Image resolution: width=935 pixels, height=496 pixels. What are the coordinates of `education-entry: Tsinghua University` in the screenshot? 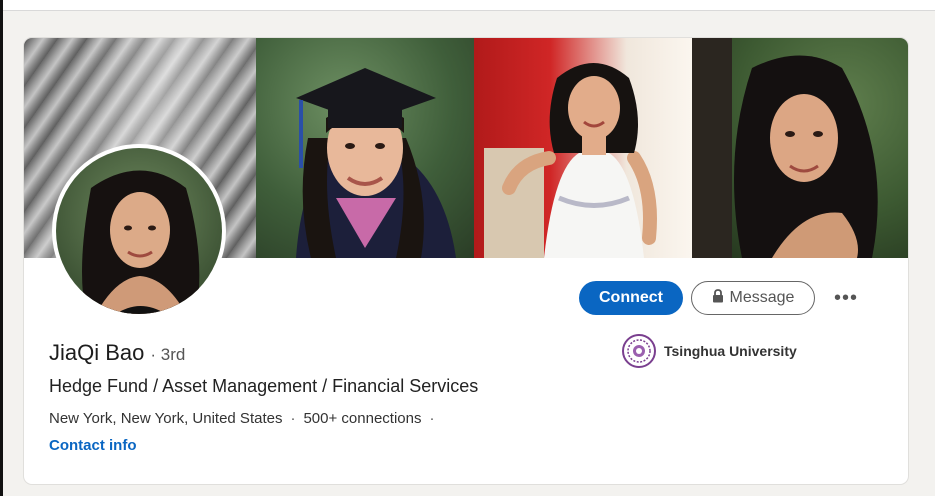 It's located at (709, 351).